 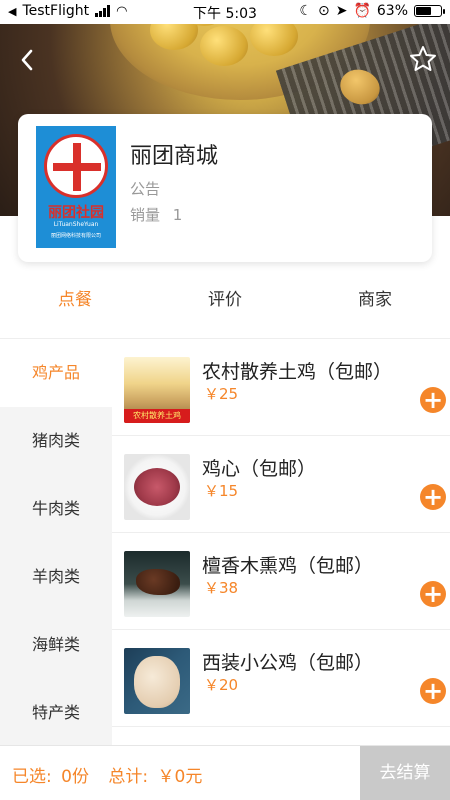 I want to click on shop-notice: 公告, so click(x=145, y=188).